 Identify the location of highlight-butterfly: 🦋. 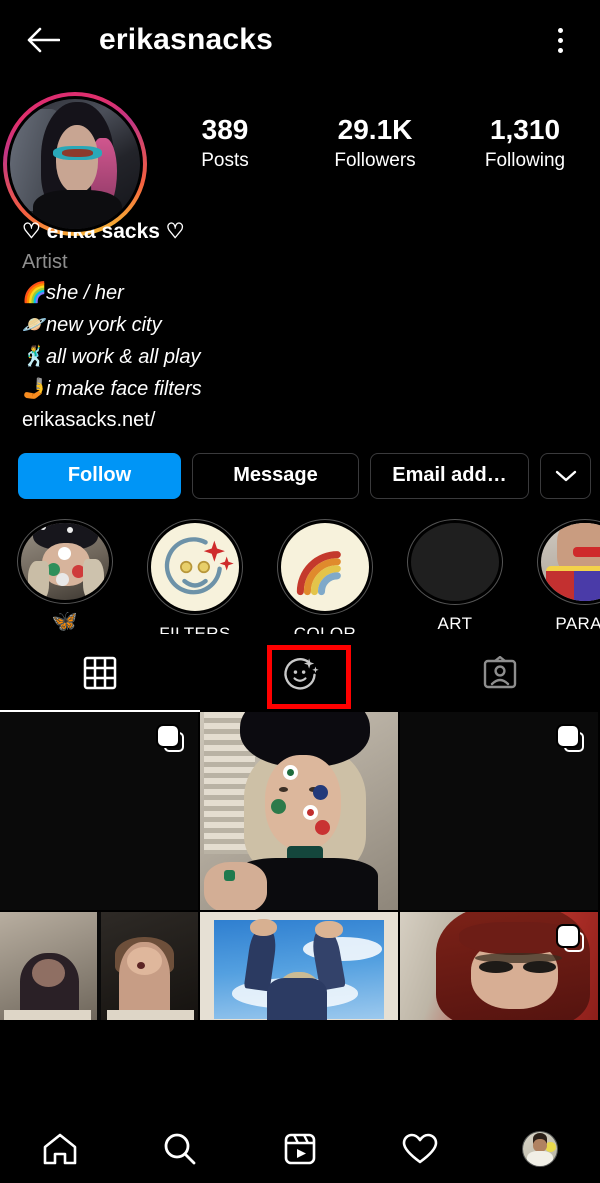
(65, 576).